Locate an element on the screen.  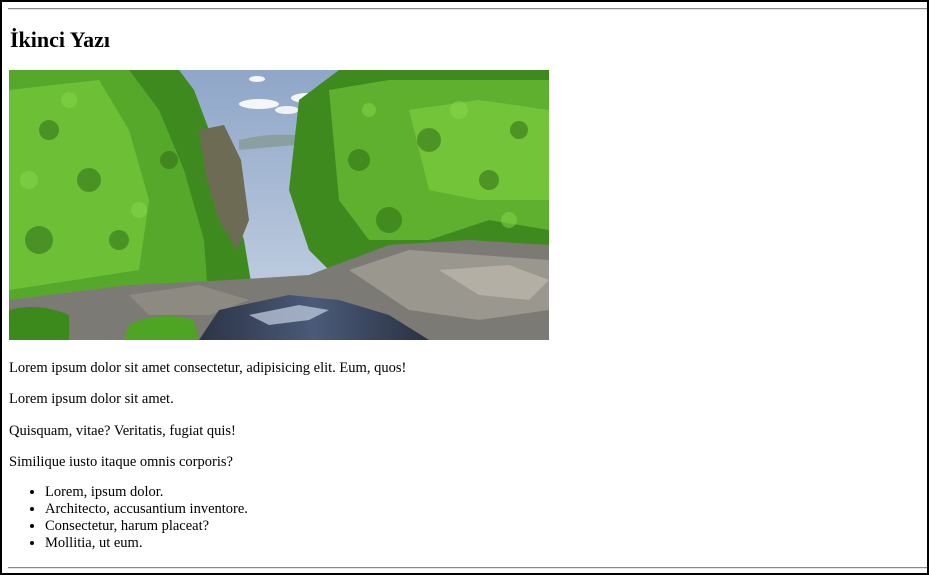
paragraph-2: Lorem ipsum dolor sit amet. is located at coordinates (91, 399).